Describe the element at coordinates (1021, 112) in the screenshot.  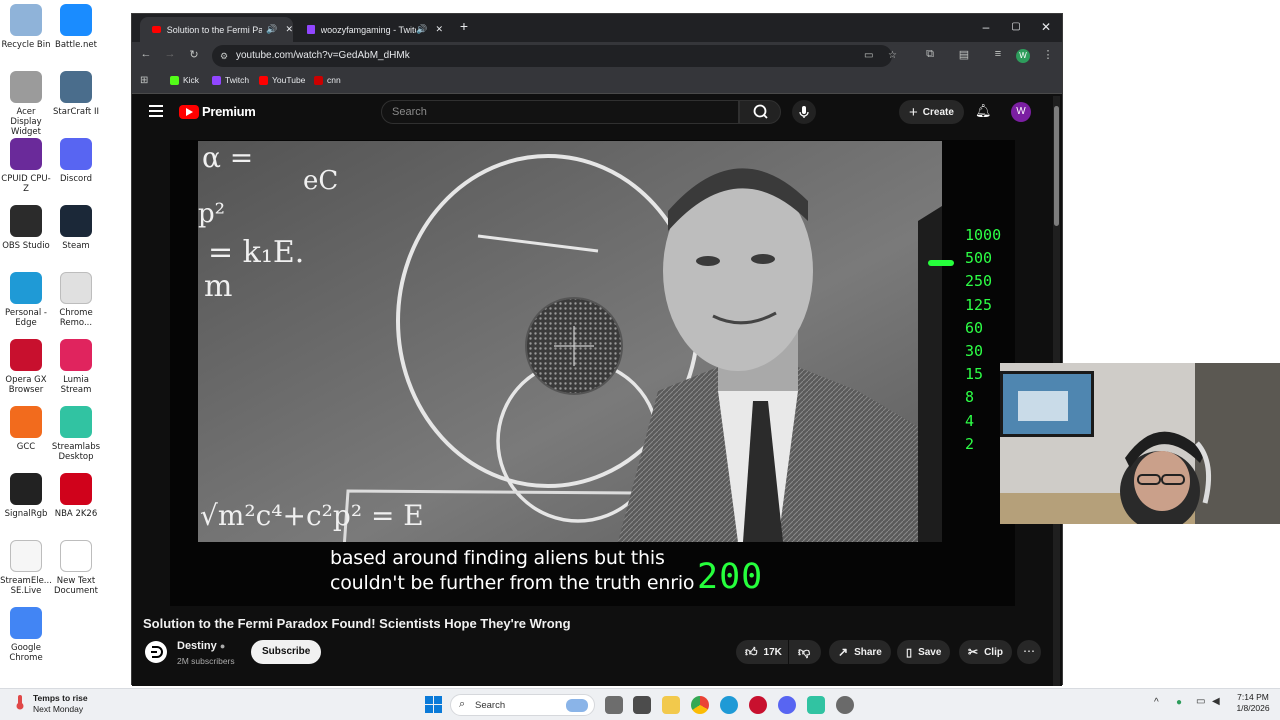
I see `account-avatar: W` at that location.